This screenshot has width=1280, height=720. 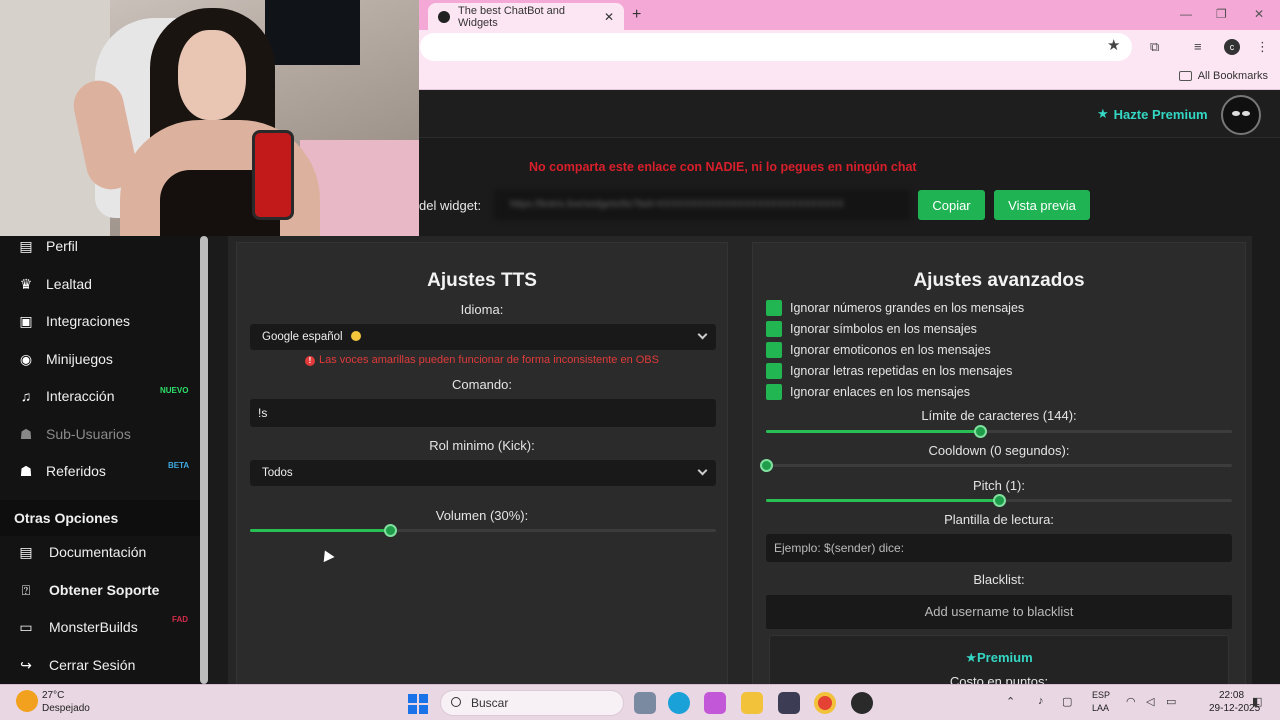 What do you see at coordinates (483, 413) in the screenshot?
I see `command-input: !s` at bounding box center [483, 413].